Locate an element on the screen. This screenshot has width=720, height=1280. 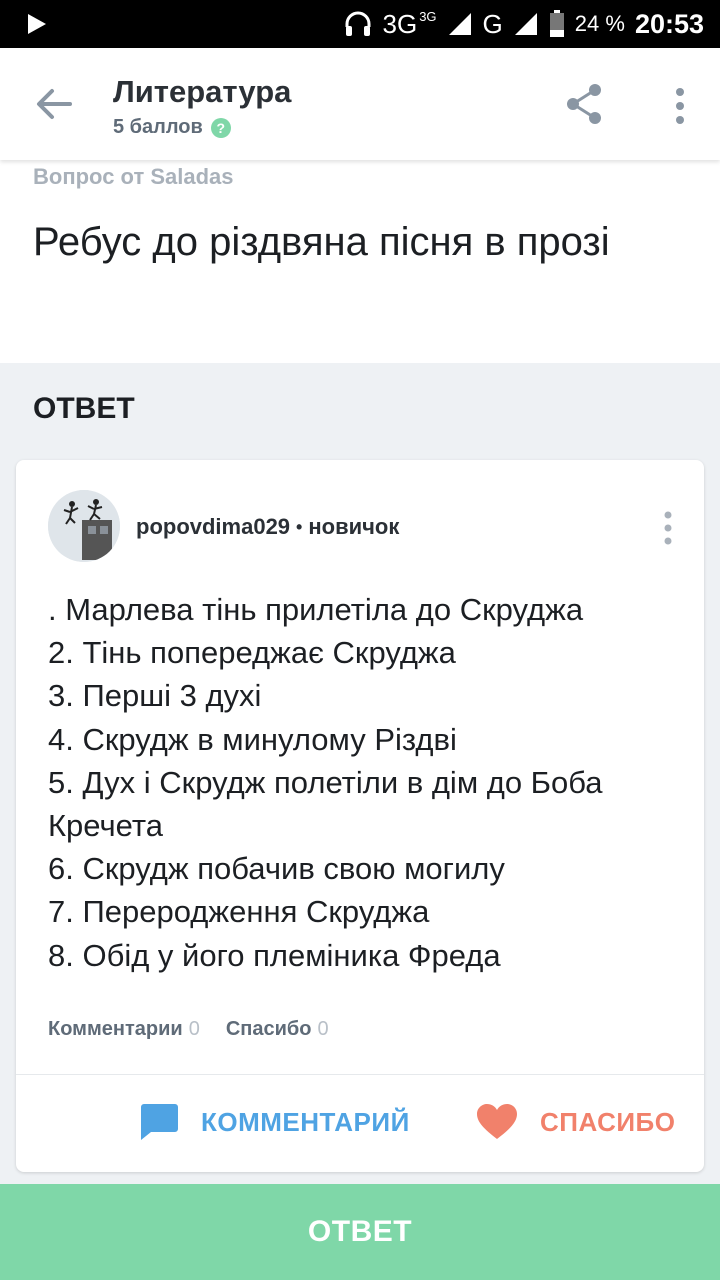
answer-line: 2. Тінь попереджає Скруджа is located at coordinates (252, 653).